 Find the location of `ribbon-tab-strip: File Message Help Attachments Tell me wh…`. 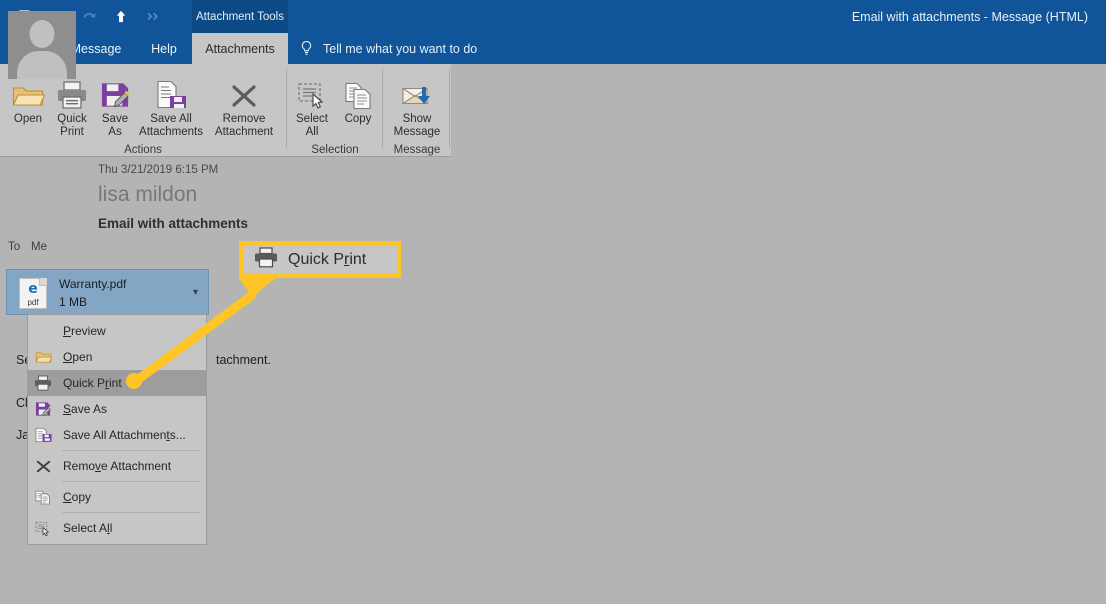

ribbon-tab-strip: File Message Help Attachments Tell me wh… is located at coordinates (553, 48).